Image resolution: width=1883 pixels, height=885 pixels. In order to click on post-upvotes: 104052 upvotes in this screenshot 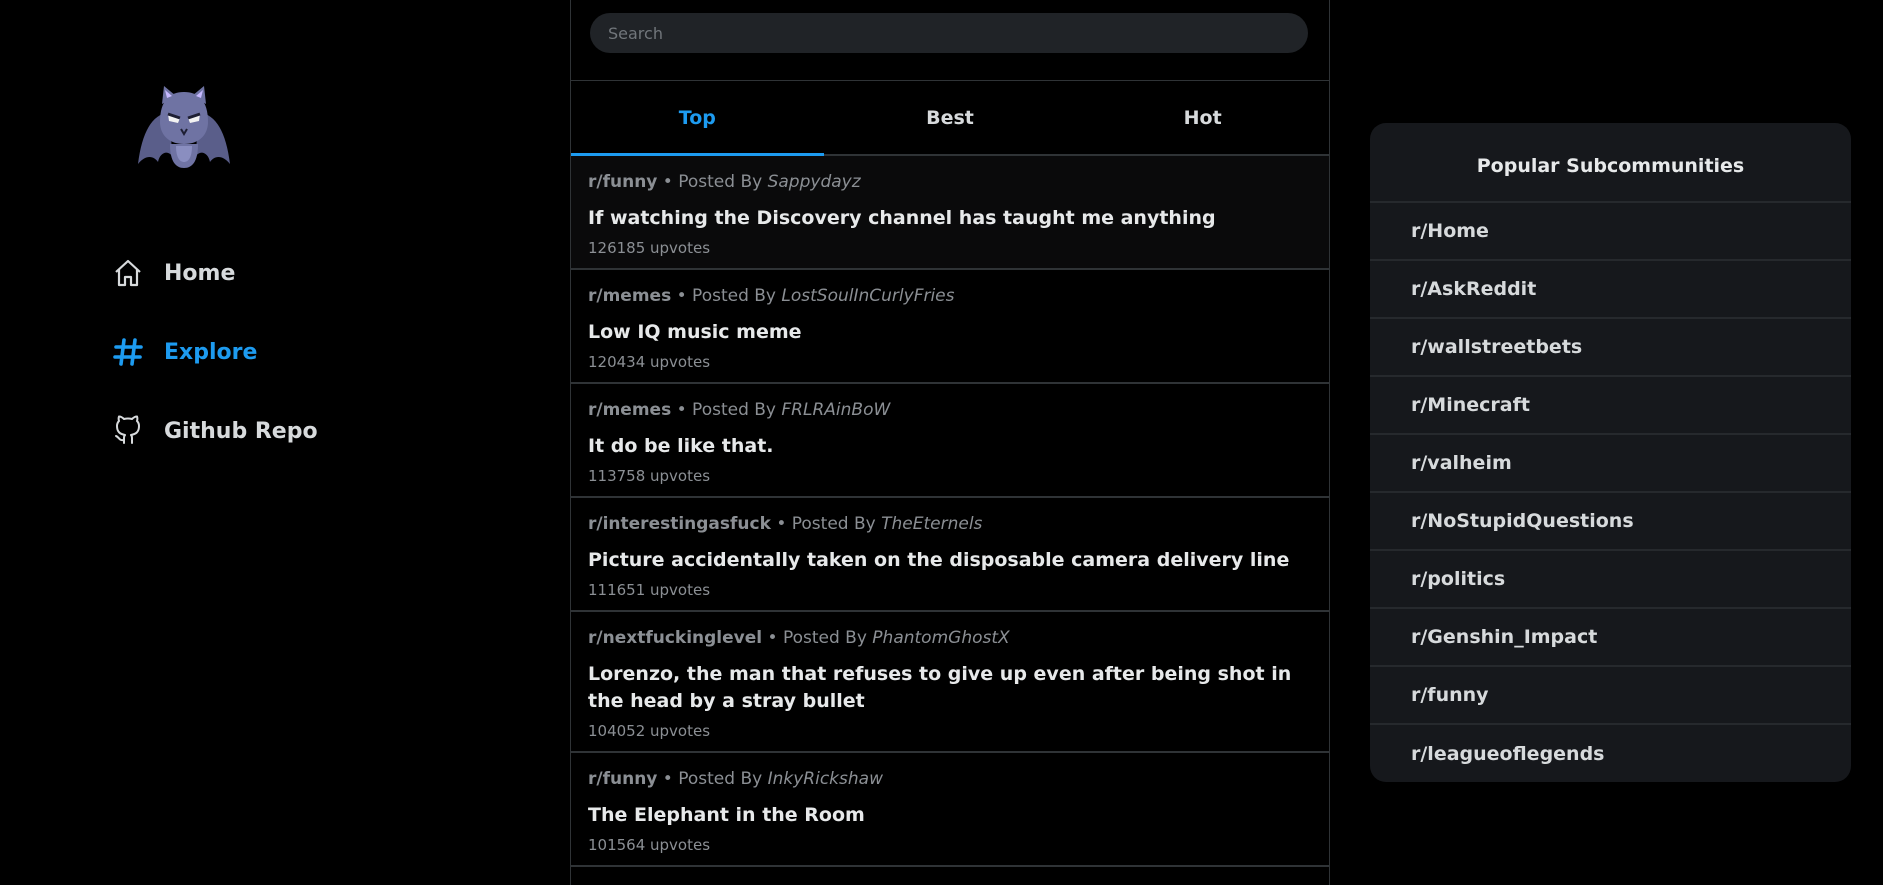, I will do `click(649, 731)`.